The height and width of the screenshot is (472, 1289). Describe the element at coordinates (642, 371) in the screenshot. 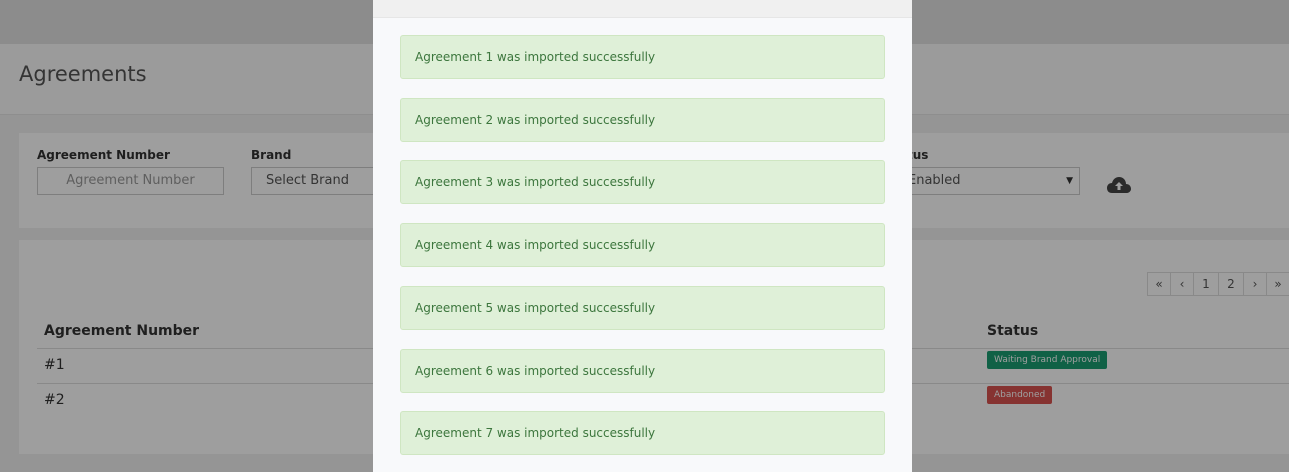

I see `success-alert: Agreement 6 was imported successfully` at that location.